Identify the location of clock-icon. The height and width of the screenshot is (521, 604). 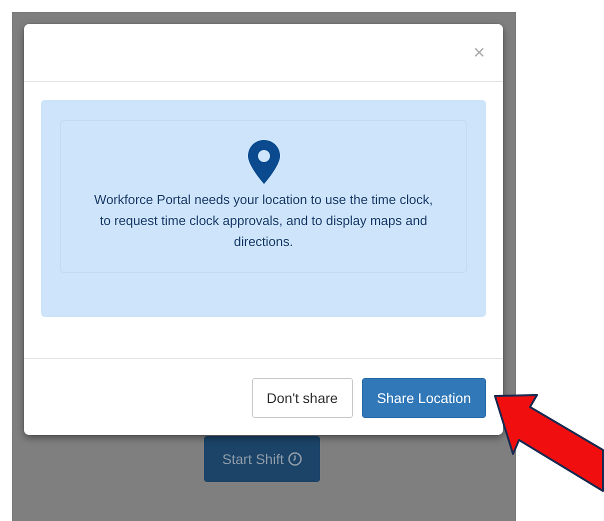
(295, 459).